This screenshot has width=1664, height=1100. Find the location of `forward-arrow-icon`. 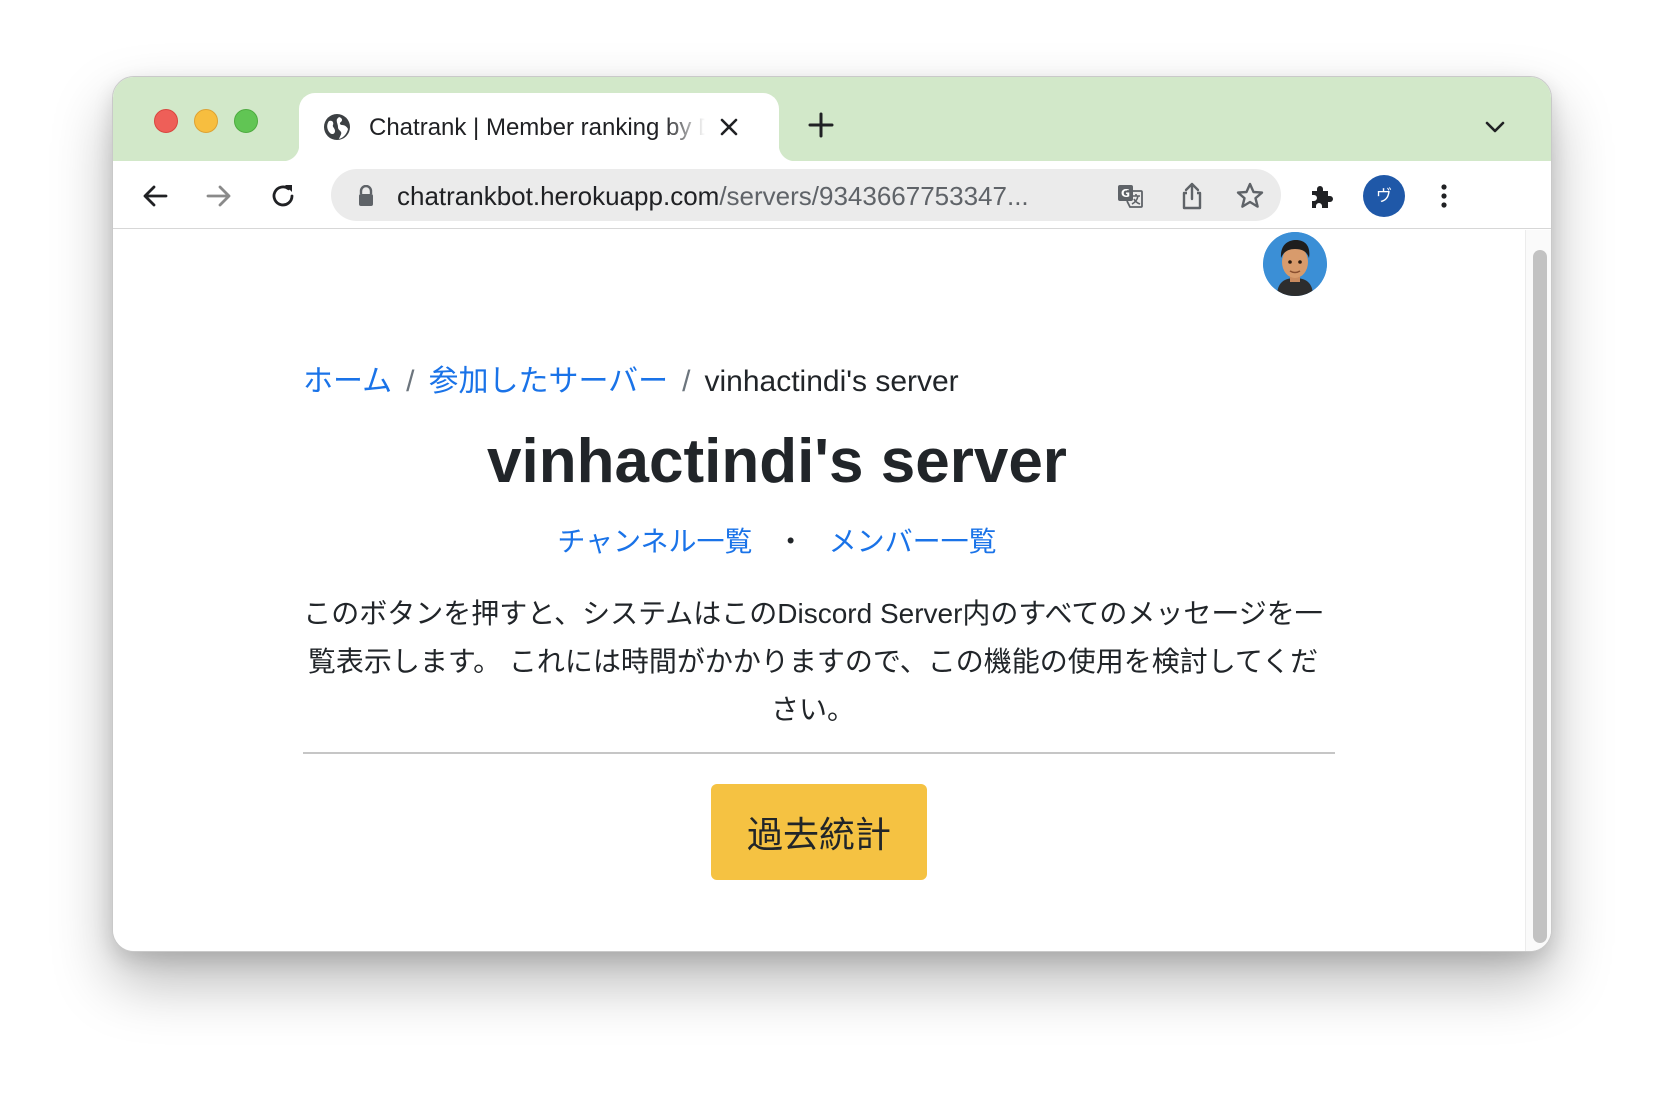

forward-arrow-icon is located at coordinates (219, 196).